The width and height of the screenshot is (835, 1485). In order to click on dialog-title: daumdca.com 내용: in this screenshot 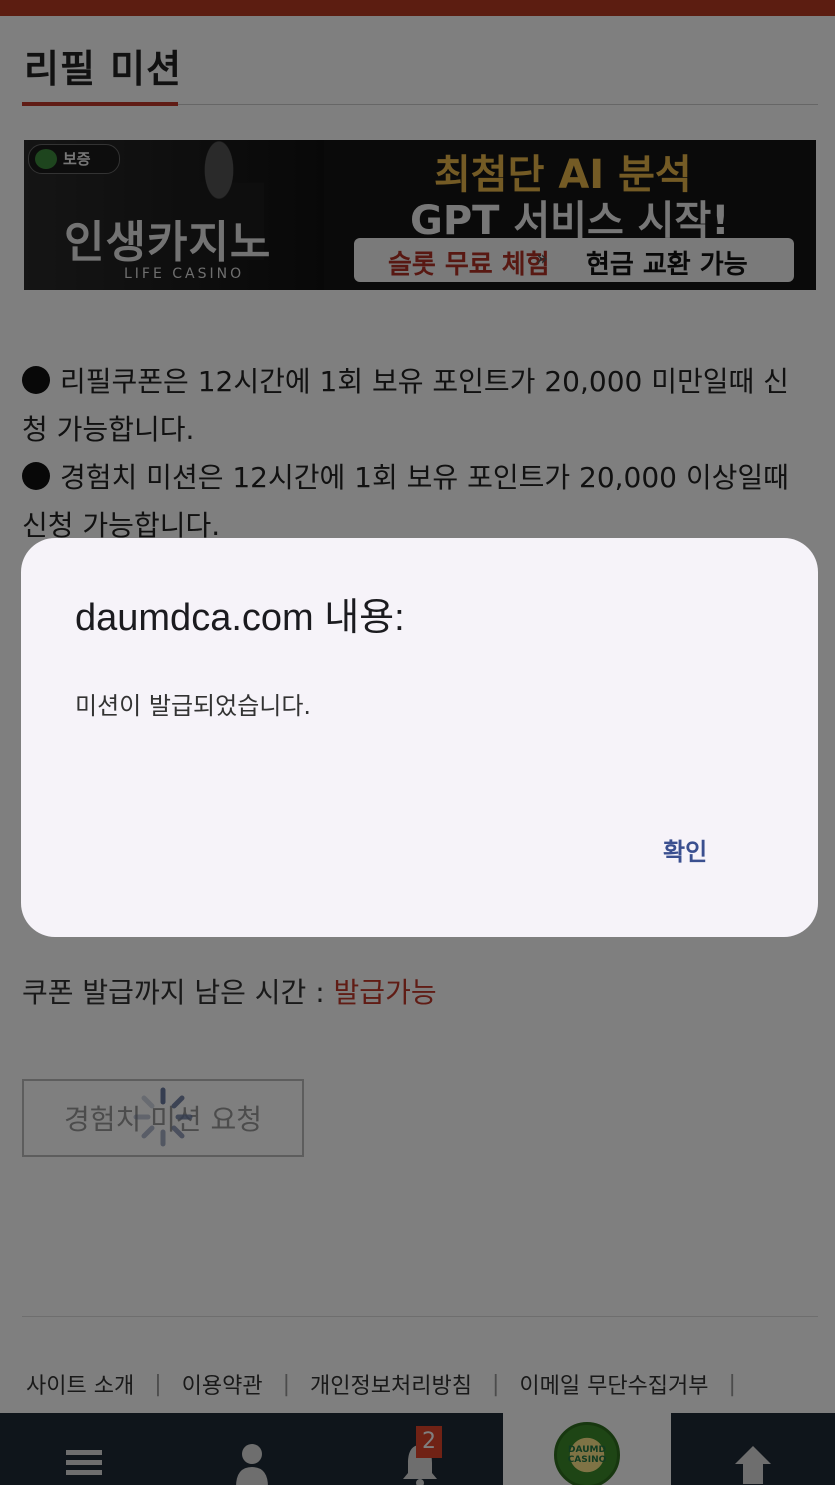, I will do `click(240, 618)`.